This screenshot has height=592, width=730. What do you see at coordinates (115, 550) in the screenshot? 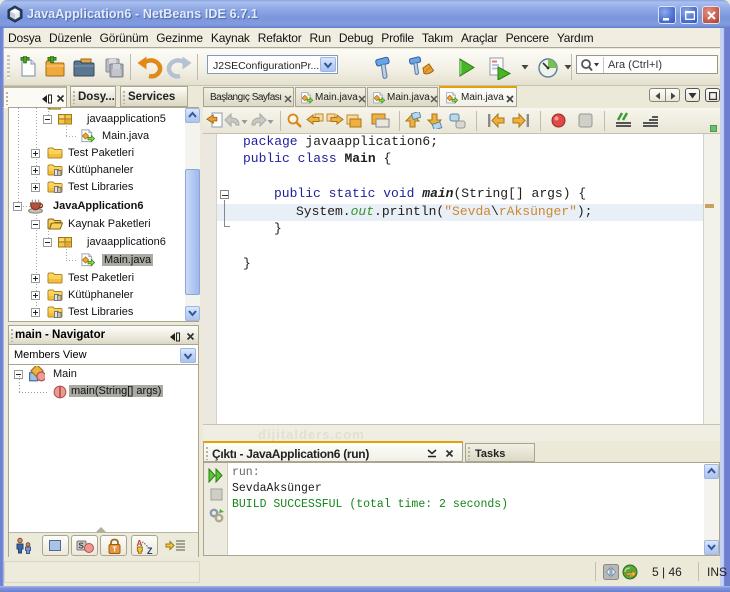
I see `svg-text: T` at bounding box center [115, 550].